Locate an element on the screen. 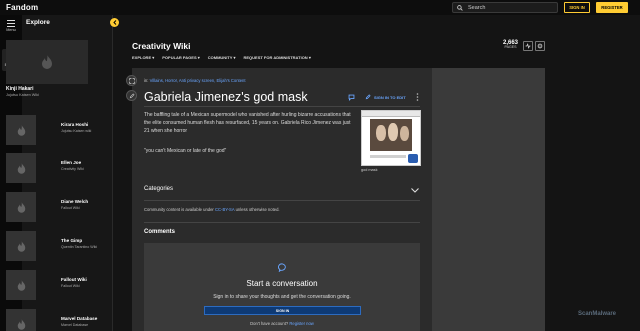  gear-icon is located at coordinates (540, 46).